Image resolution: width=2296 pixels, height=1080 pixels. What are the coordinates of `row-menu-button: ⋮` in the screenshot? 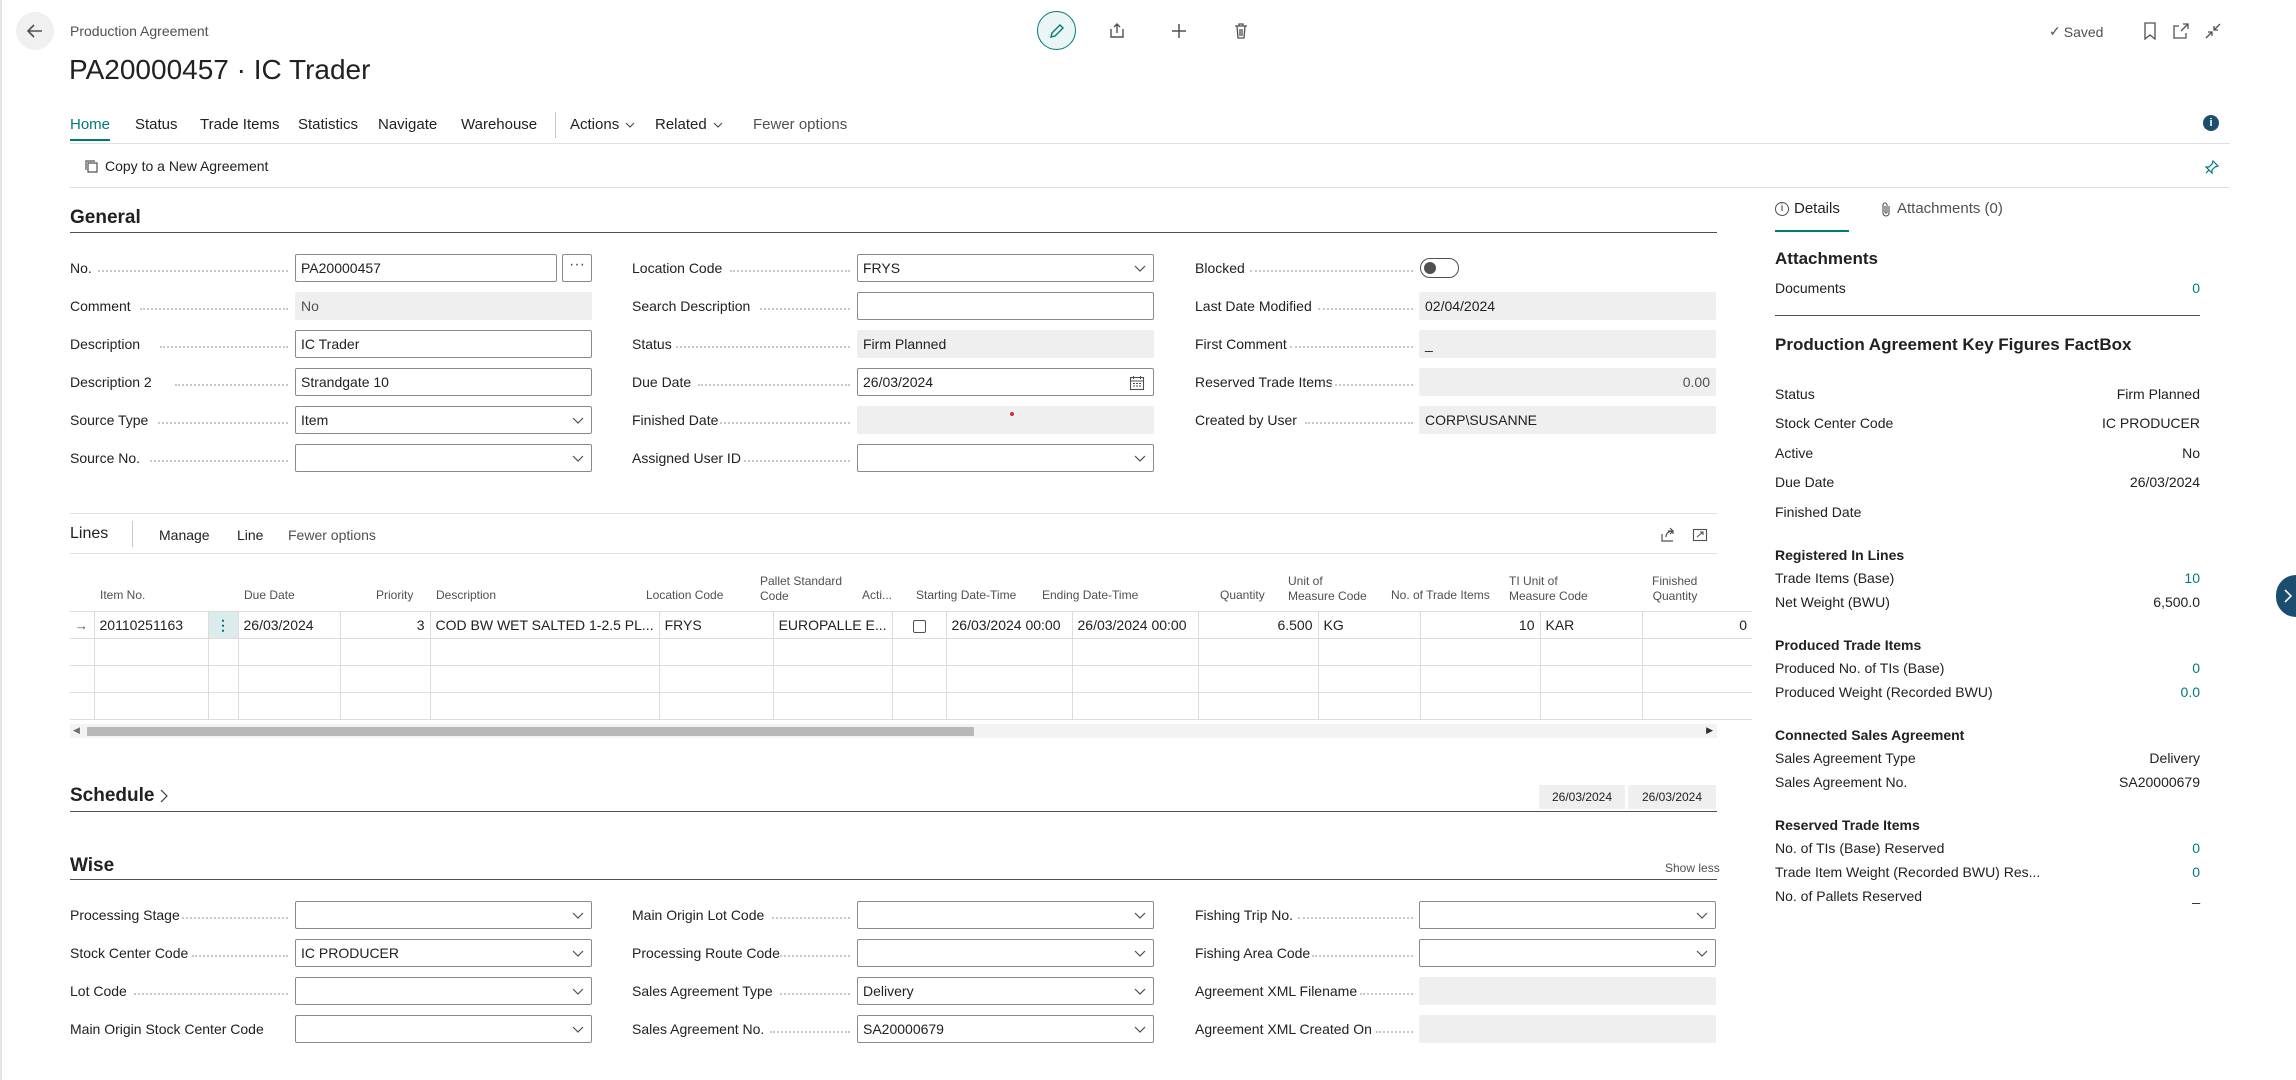 It's located at (223, 625).